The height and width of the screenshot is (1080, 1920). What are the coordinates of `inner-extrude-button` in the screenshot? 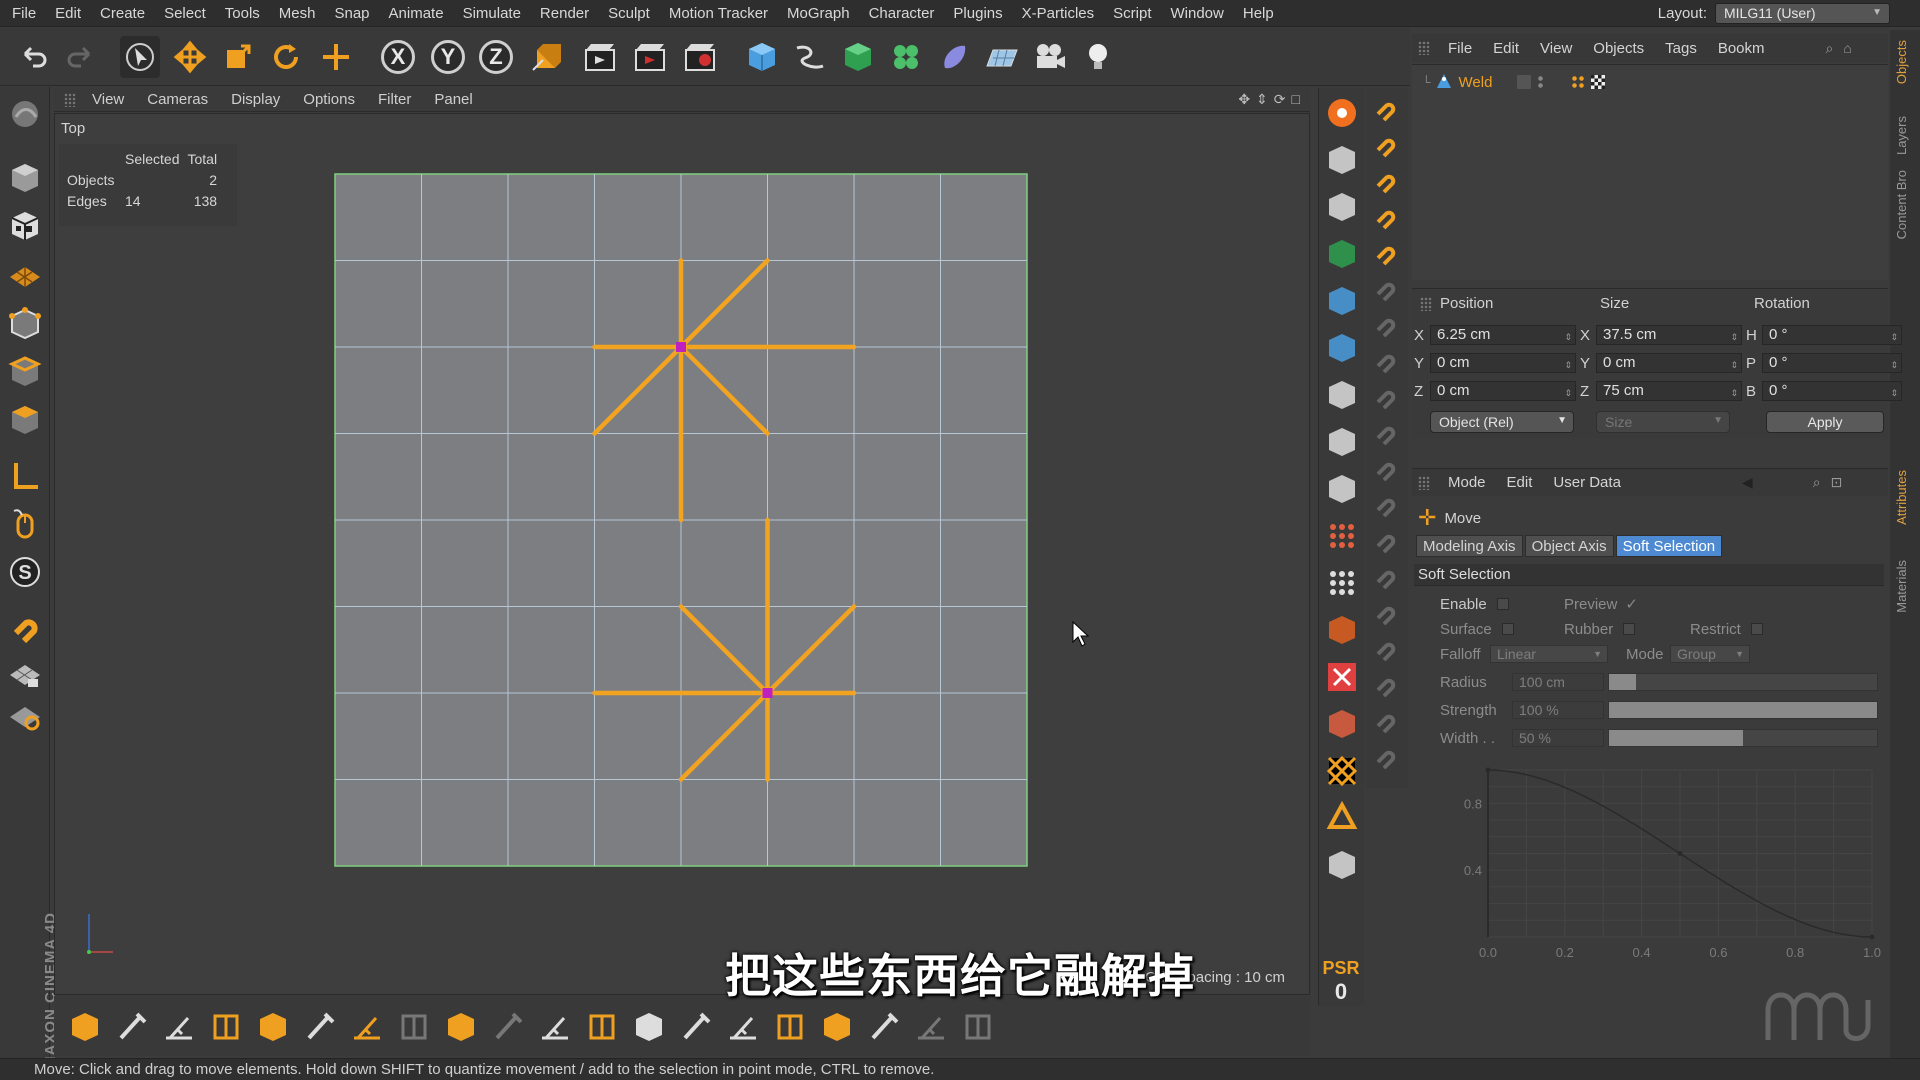 It's located at (273, 1027).